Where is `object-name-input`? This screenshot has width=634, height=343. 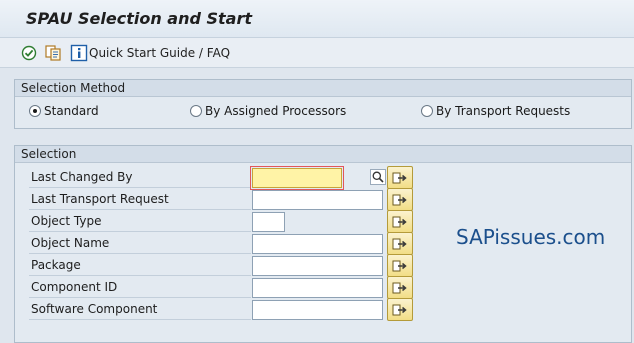
object-name-input is located at coordinates (317, 244).